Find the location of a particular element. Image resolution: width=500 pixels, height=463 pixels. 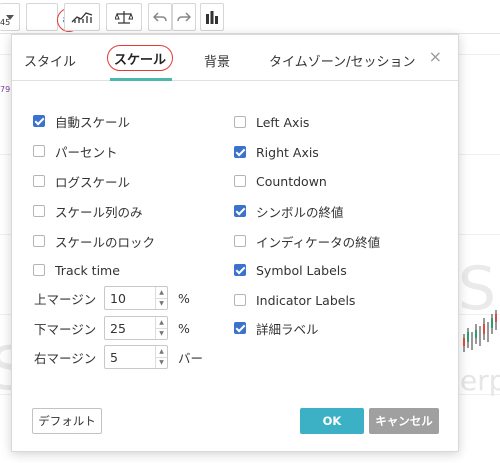

option-label: ログスケール is located at coordinates (93, 182).